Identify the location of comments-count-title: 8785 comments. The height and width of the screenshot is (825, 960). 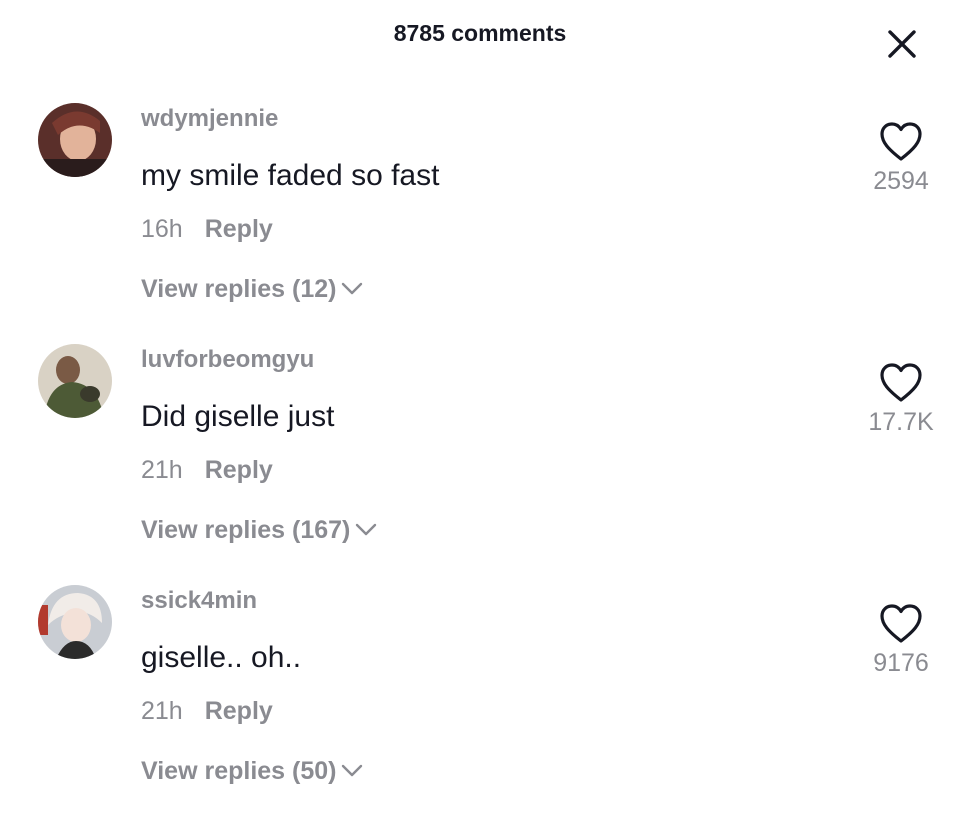
(480, 33).